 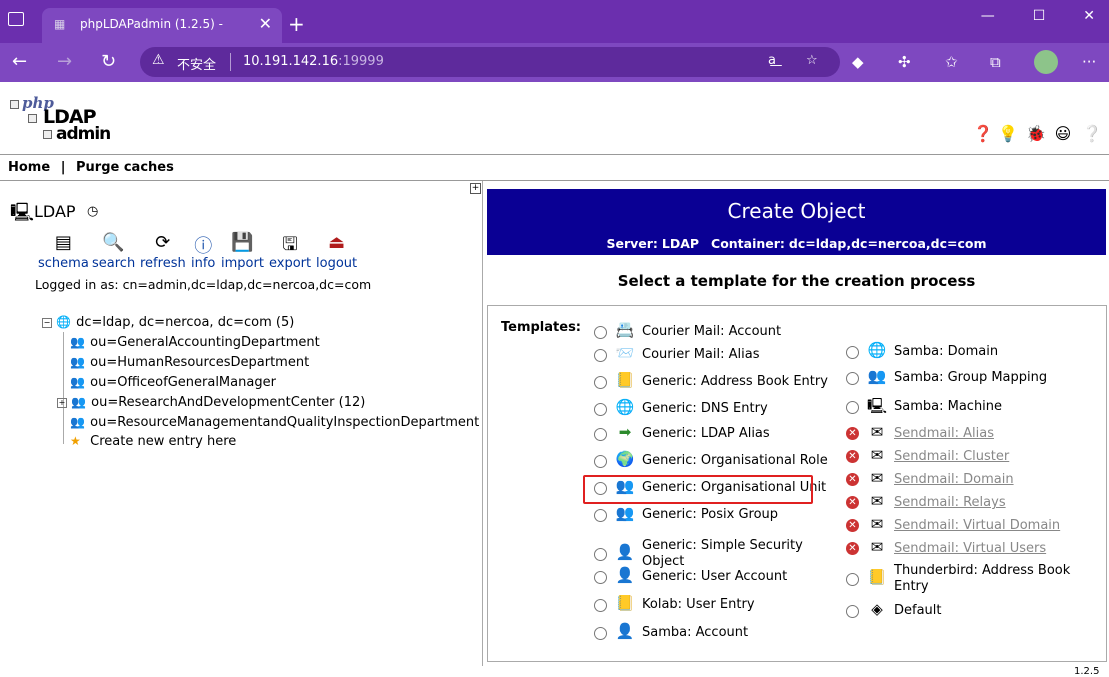 I want to click on tree-item: 👥 ou=GeneralAccountingDepartment, so click(x=195, y=342).